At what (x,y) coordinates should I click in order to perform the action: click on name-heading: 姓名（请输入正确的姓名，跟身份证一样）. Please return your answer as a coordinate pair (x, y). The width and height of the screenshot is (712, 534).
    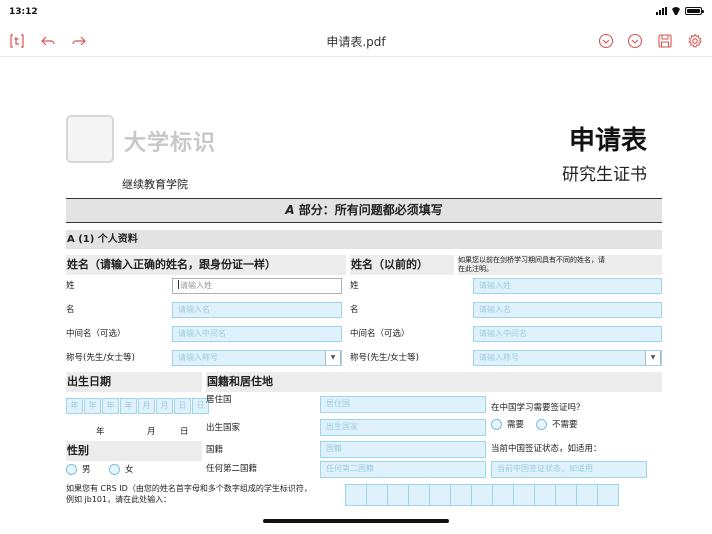
    Looking at the image, I should click on (206, 265).